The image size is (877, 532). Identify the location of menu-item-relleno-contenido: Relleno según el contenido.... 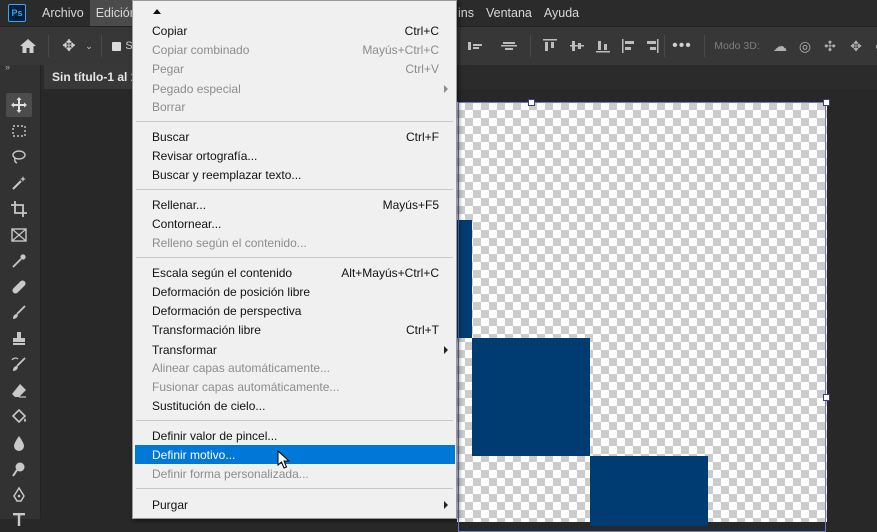
(295, 242).